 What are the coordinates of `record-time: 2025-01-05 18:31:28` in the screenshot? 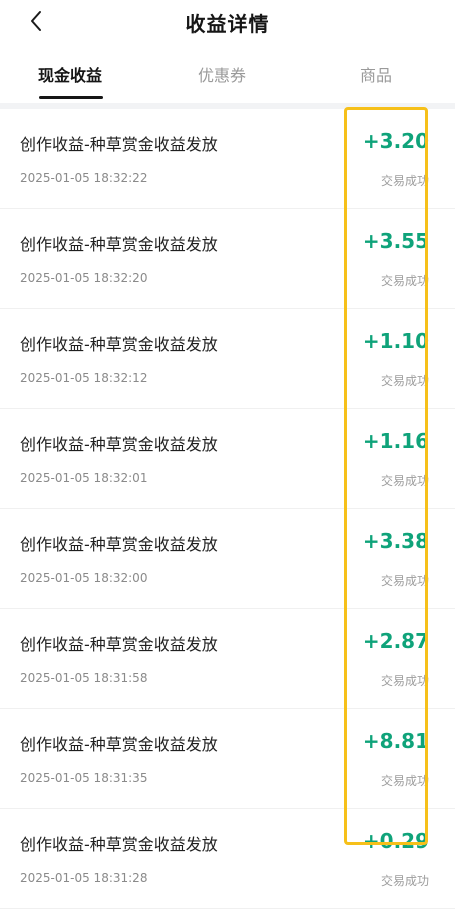 It's located at (84, 878).